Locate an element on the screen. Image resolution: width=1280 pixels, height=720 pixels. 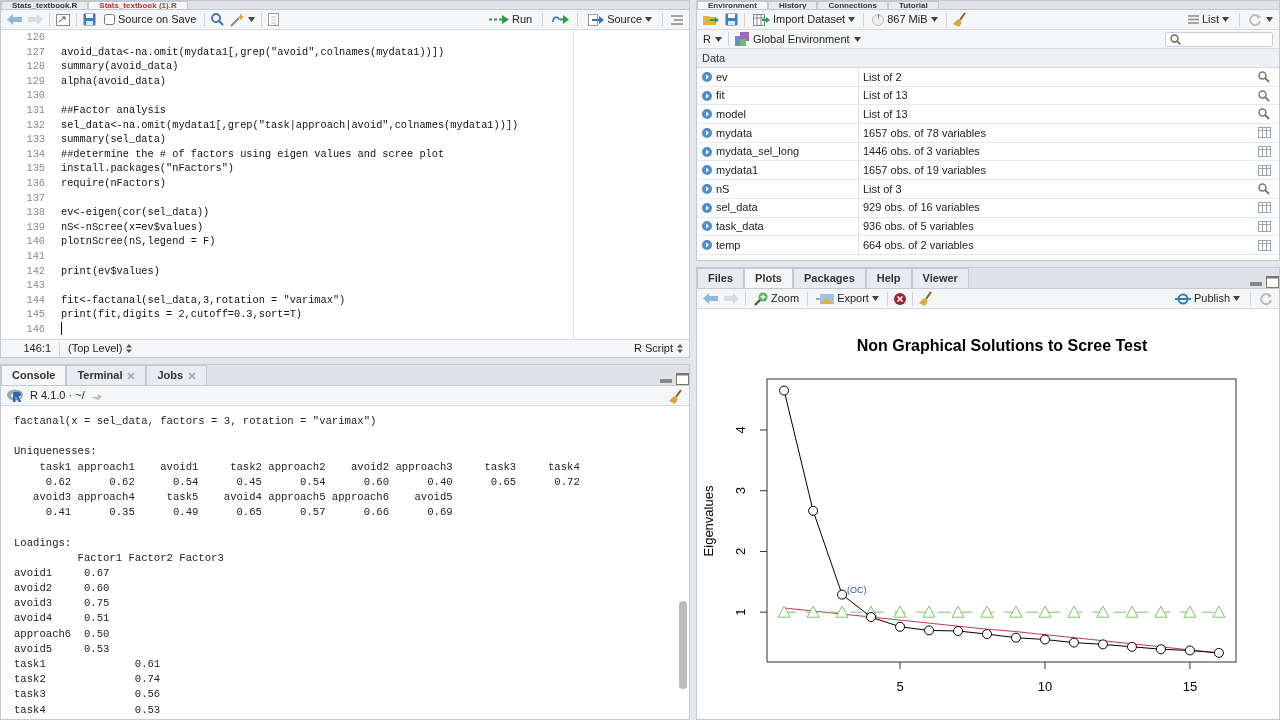
scope-selector: (Top Level) is located at coordinates (100, 348).